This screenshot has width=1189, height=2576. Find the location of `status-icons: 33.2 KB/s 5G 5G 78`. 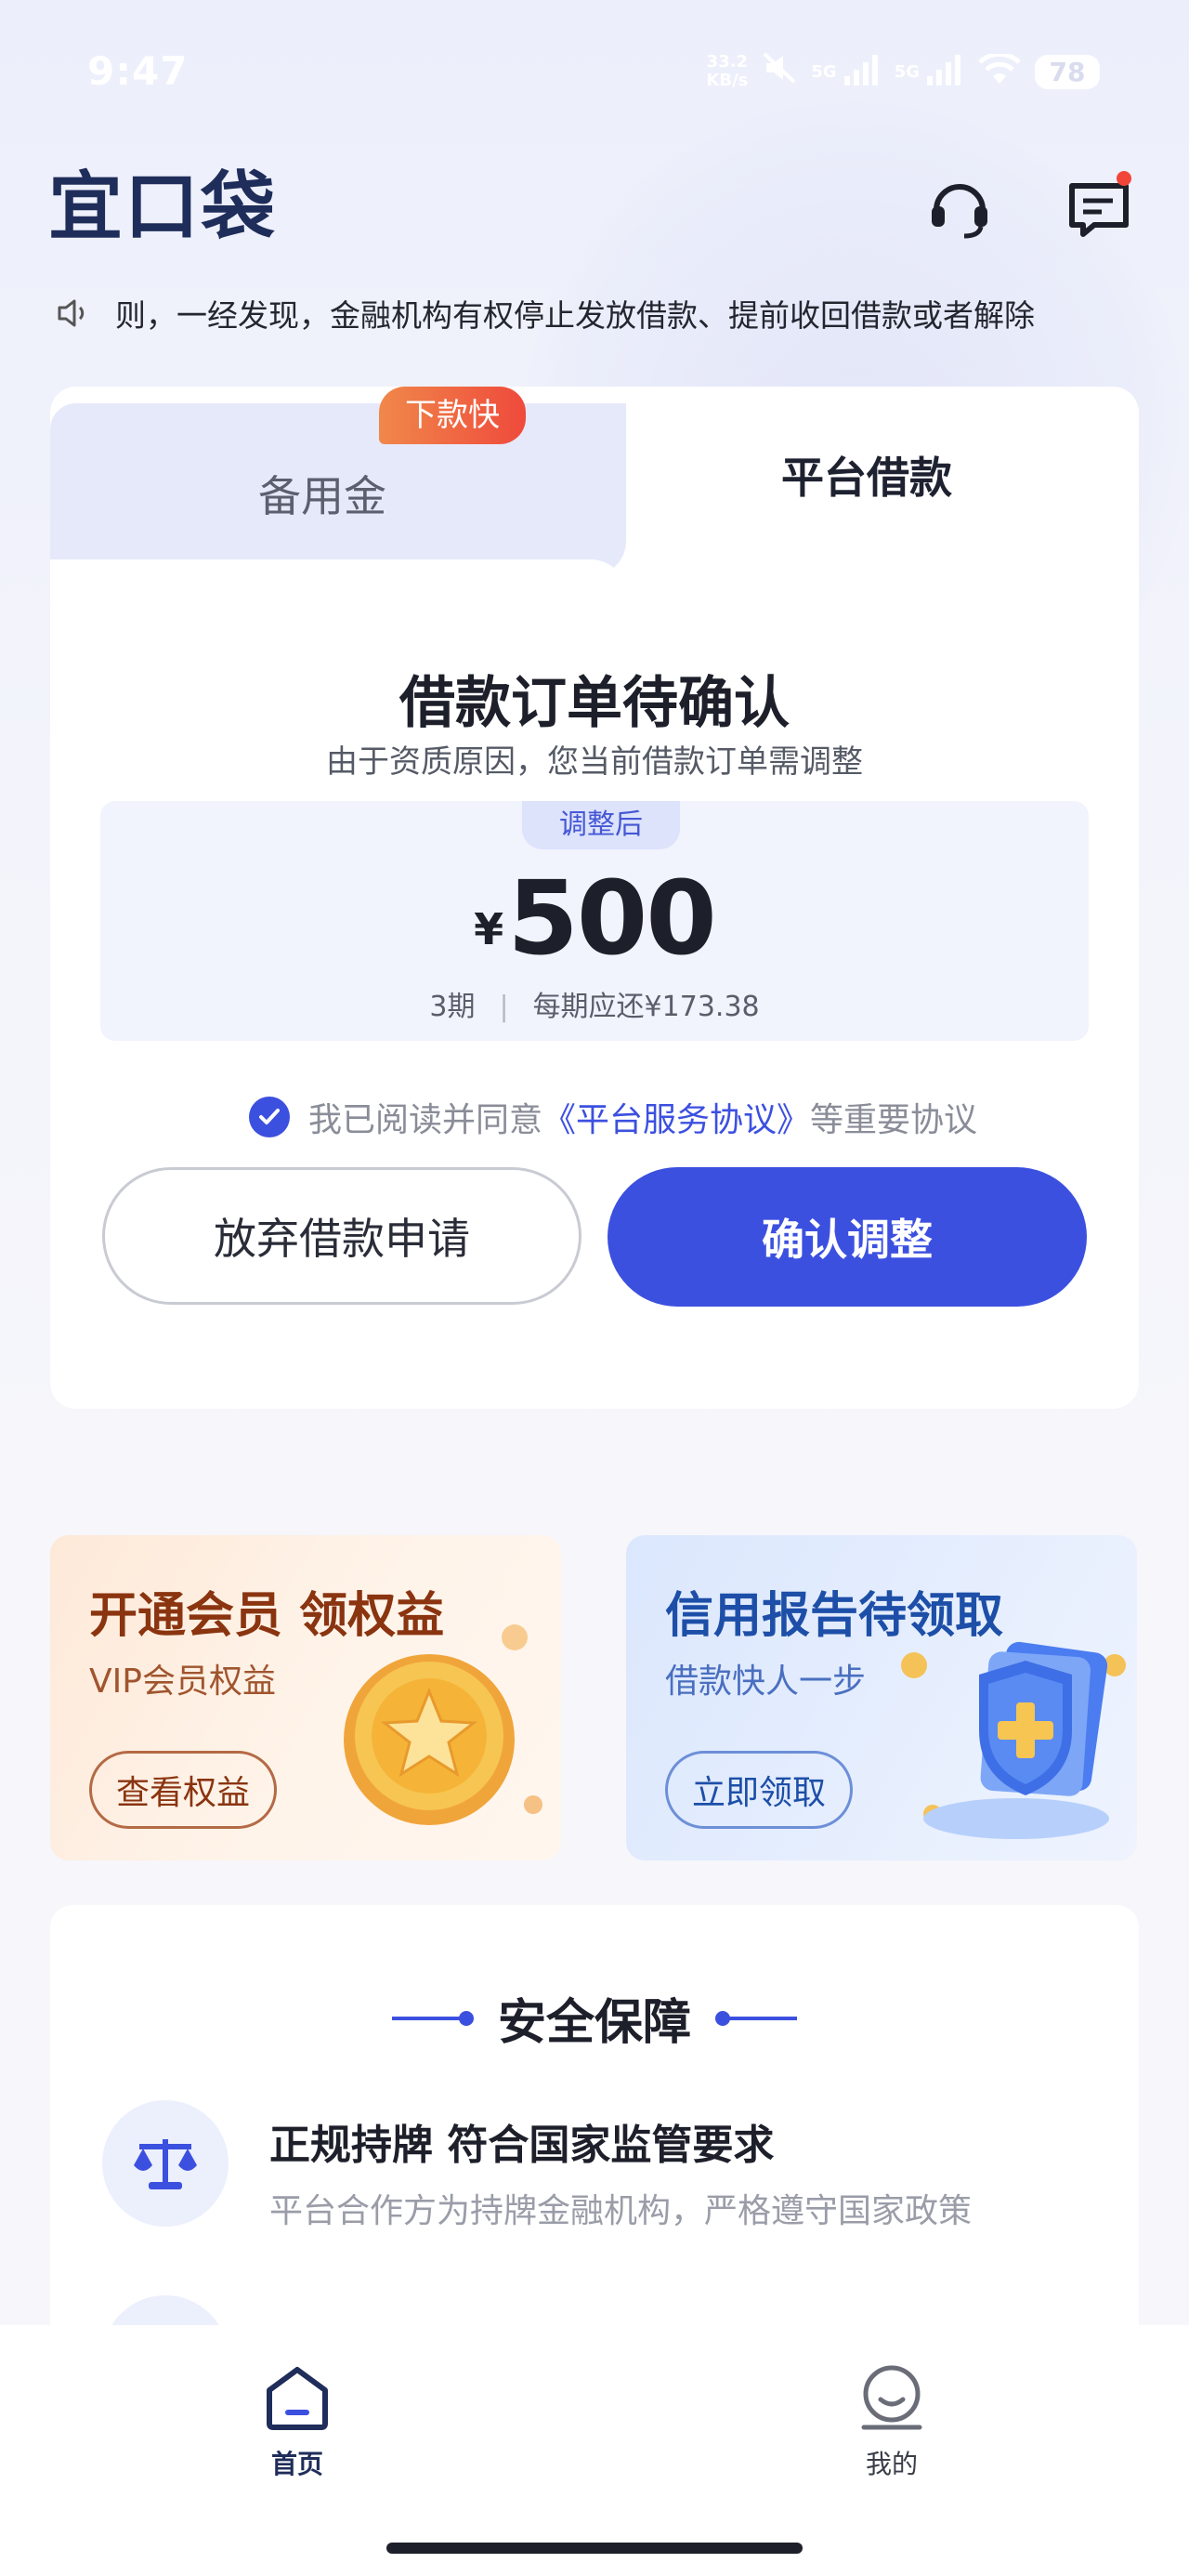

status-icons: 33.2 KB/s 5G 5G 78 is located at coordinates (903, 71).